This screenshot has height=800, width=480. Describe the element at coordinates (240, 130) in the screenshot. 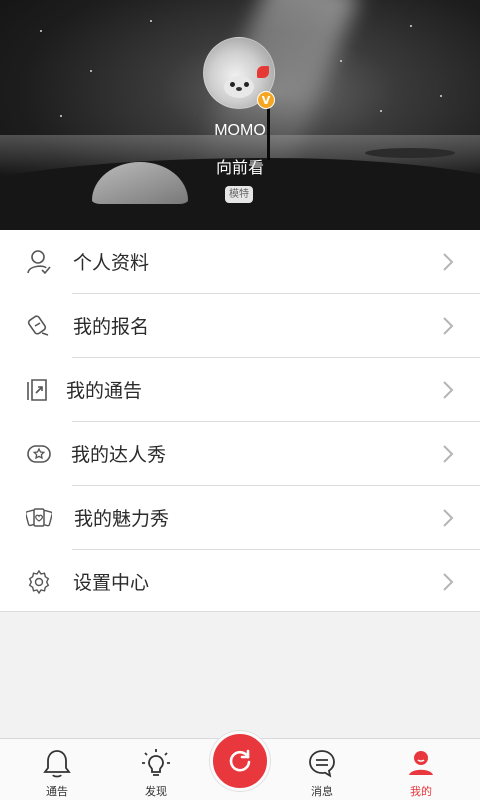

I see `username: MOMO` at that location.